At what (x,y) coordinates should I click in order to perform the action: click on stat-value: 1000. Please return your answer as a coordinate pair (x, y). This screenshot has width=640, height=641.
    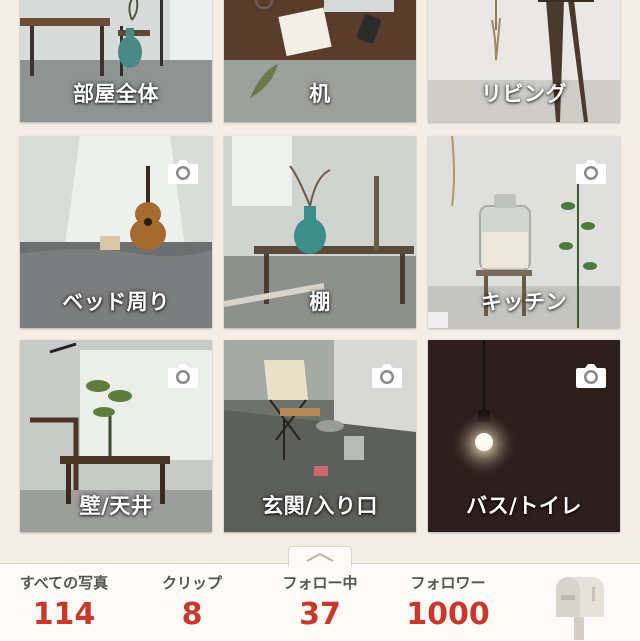
    Looking at the image, I should click on (448, 614).